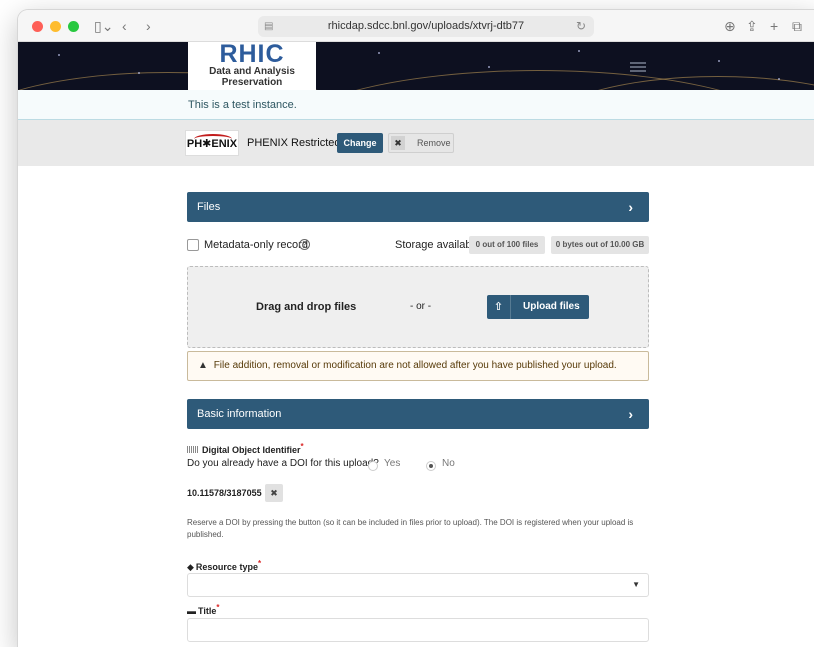 This screenshot has height=647, width=814. What do you see at coordinates (373, 466) in the screenshot?
I see `doi-yes-radio` at bounding box center [373, 466].